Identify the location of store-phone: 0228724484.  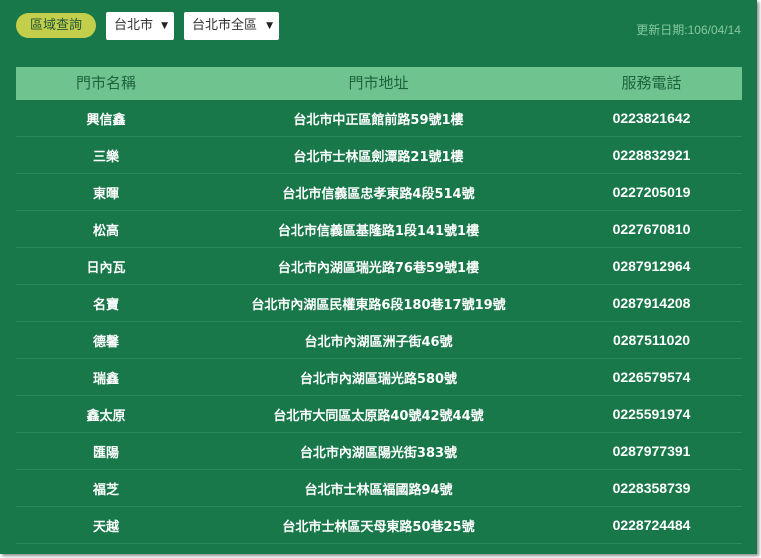
(651, 525).